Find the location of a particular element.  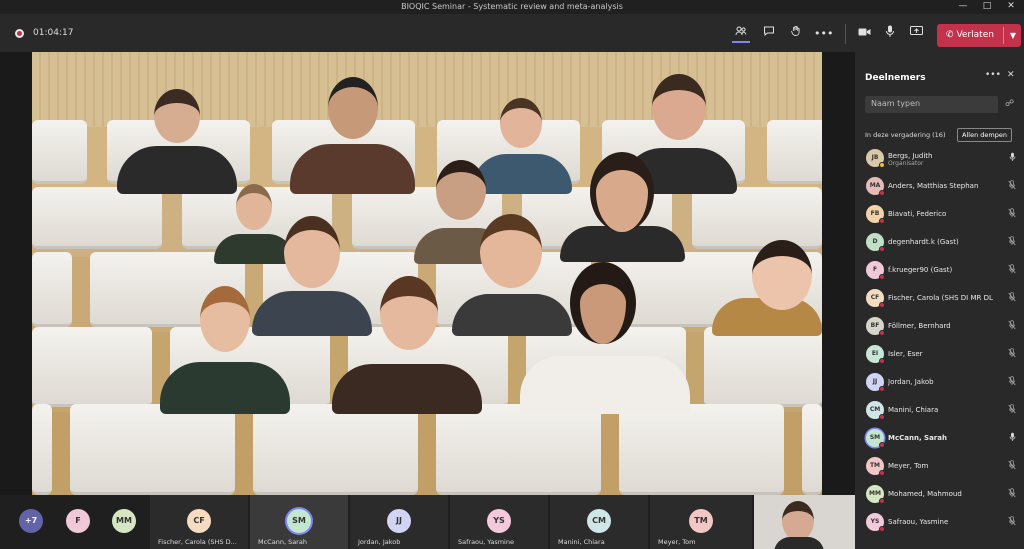

participant-list-item: CM Manini, Chiara is located at coordinates (942, 410).